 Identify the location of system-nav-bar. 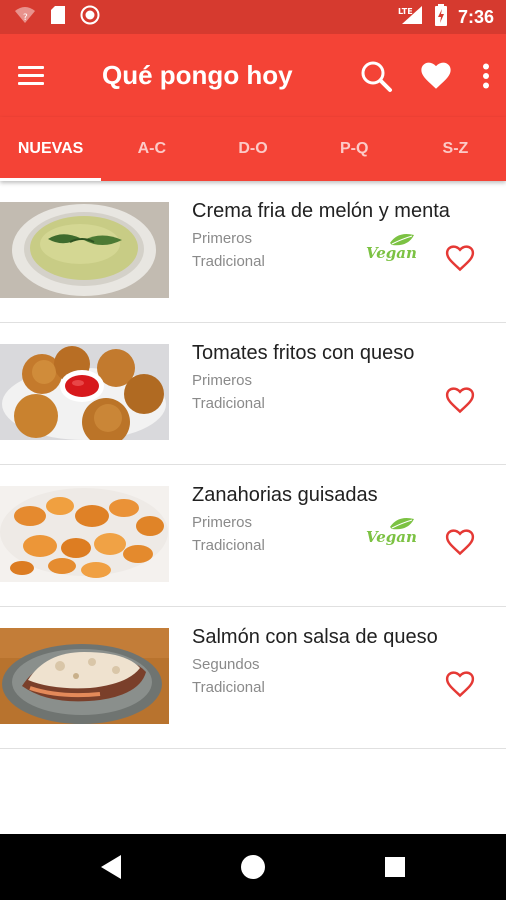
(253, 867).